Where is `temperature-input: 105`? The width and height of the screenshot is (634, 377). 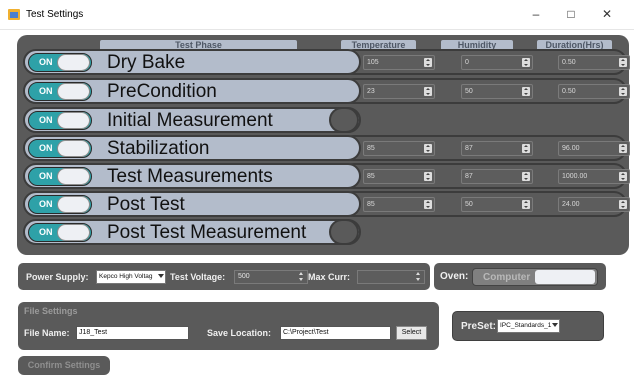
temperature-input: 105 is located at coordinates (399, 62).